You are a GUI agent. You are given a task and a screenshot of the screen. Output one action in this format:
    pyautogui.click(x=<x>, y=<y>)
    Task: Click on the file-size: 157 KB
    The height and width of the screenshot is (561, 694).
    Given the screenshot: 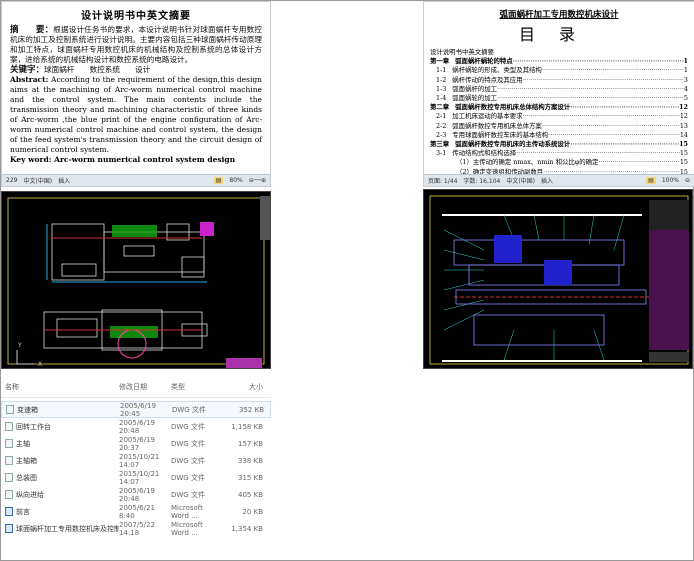 What is the action you would take?
    pyautogui.click(x=250, y=443)
    